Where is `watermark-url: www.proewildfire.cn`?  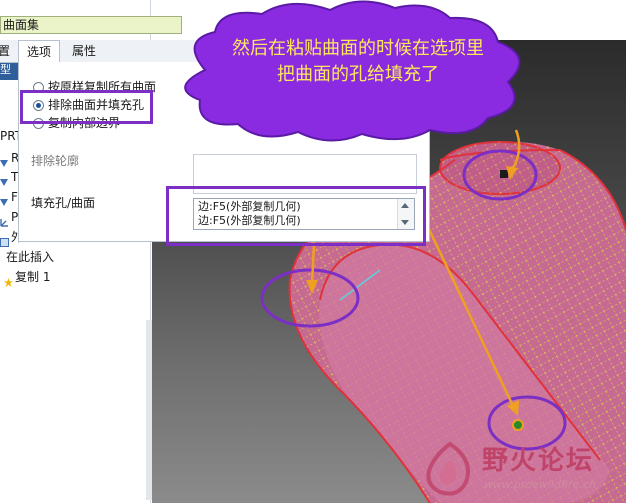
watermark-url: www.proewildfire.cn is located at coordinates (540, 484).